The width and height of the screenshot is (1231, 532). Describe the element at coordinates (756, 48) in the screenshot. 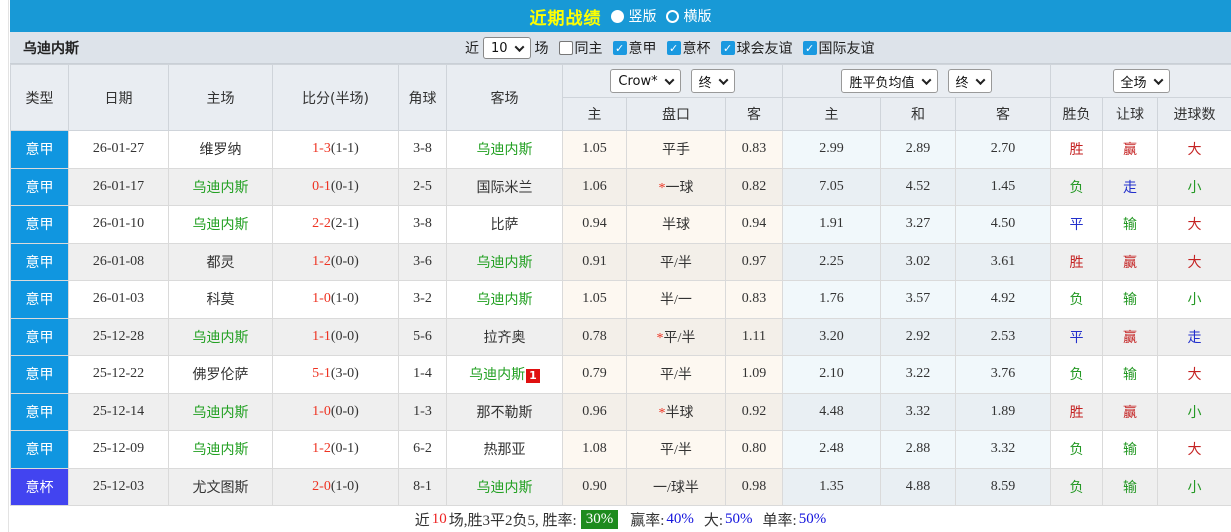

I see `filter-checkbox-club-friendly: 球会友谊` at that location.